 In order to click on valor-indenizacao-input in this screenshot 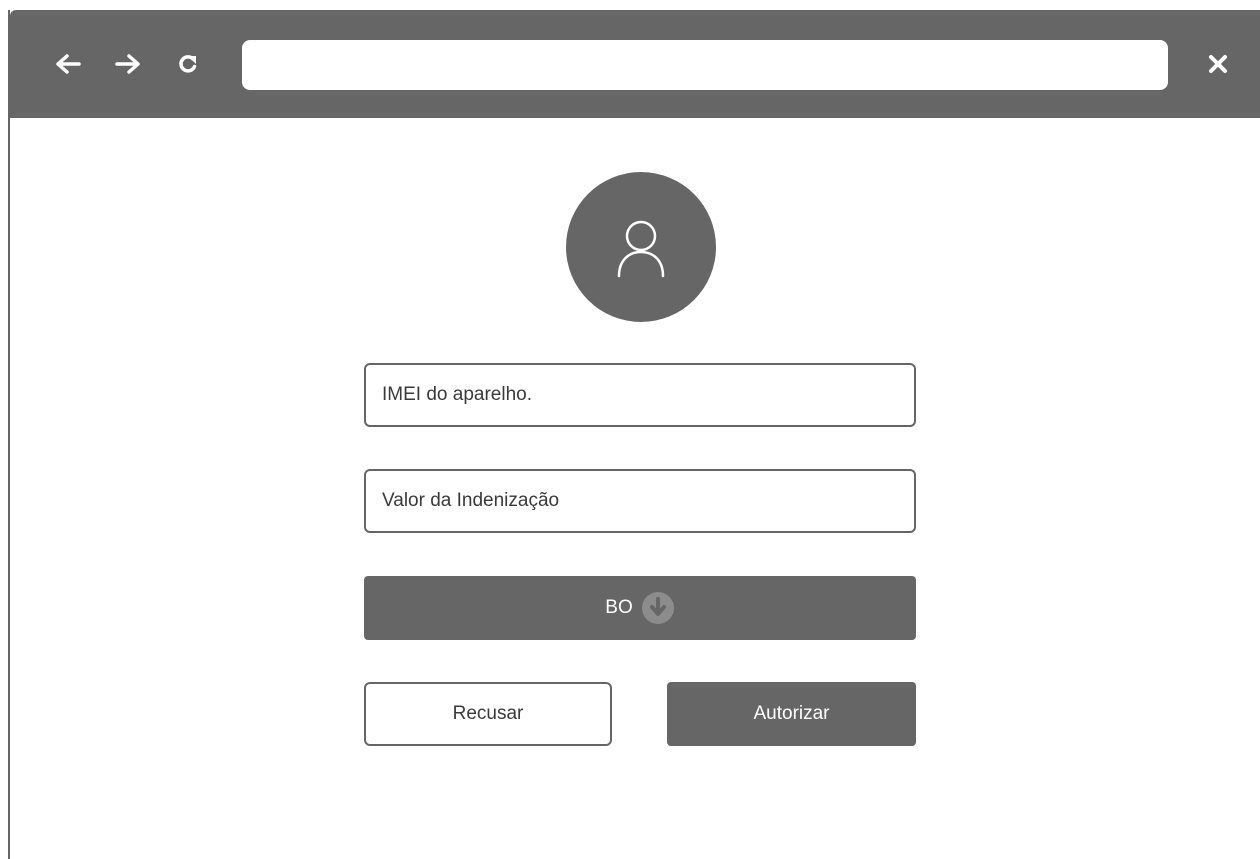, I will do `click(640, 501)`.